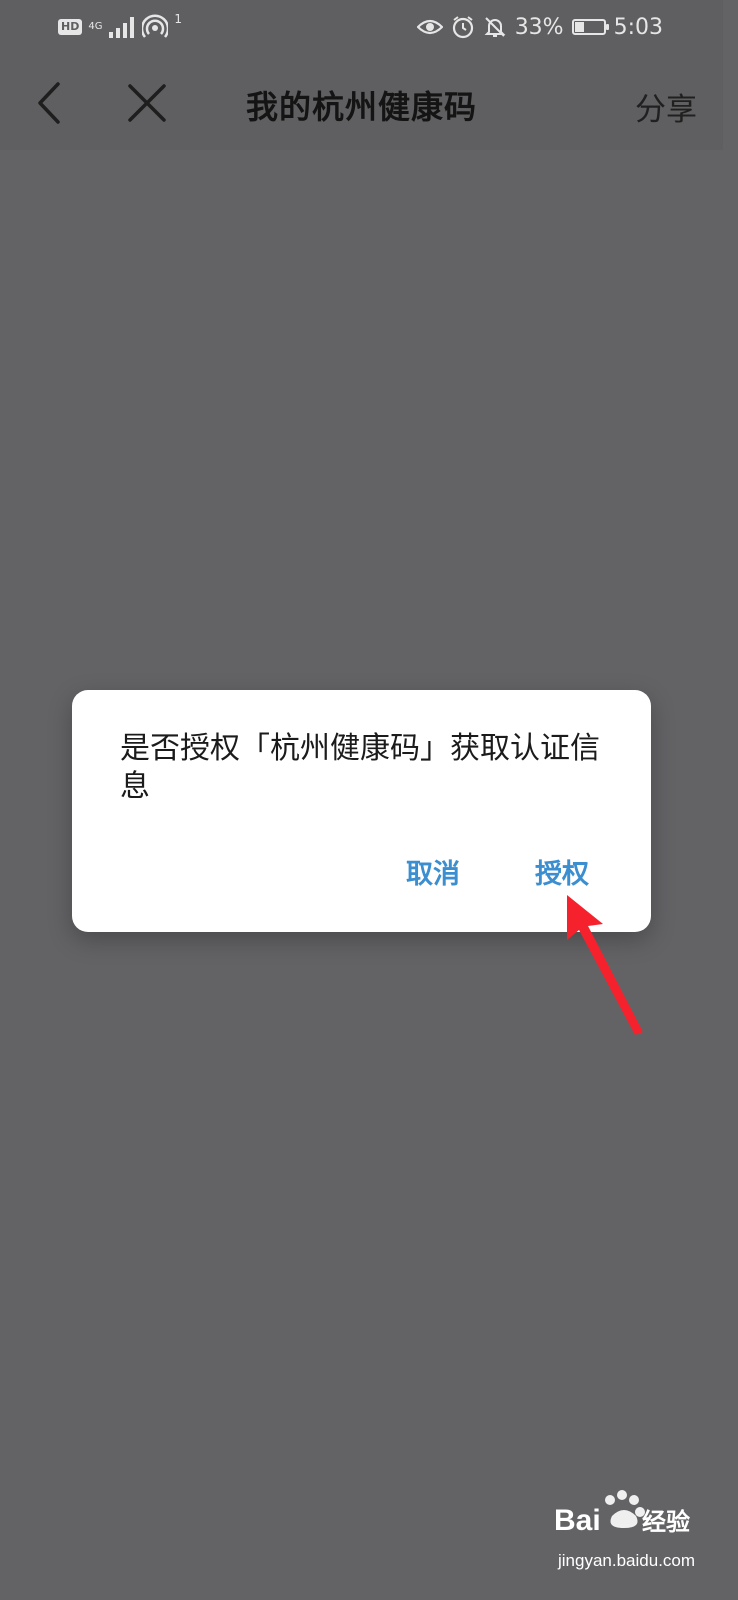 The width and height of the screenshot is (738, 1600). I want to click on mute-bell-icon, so click(495, 27).